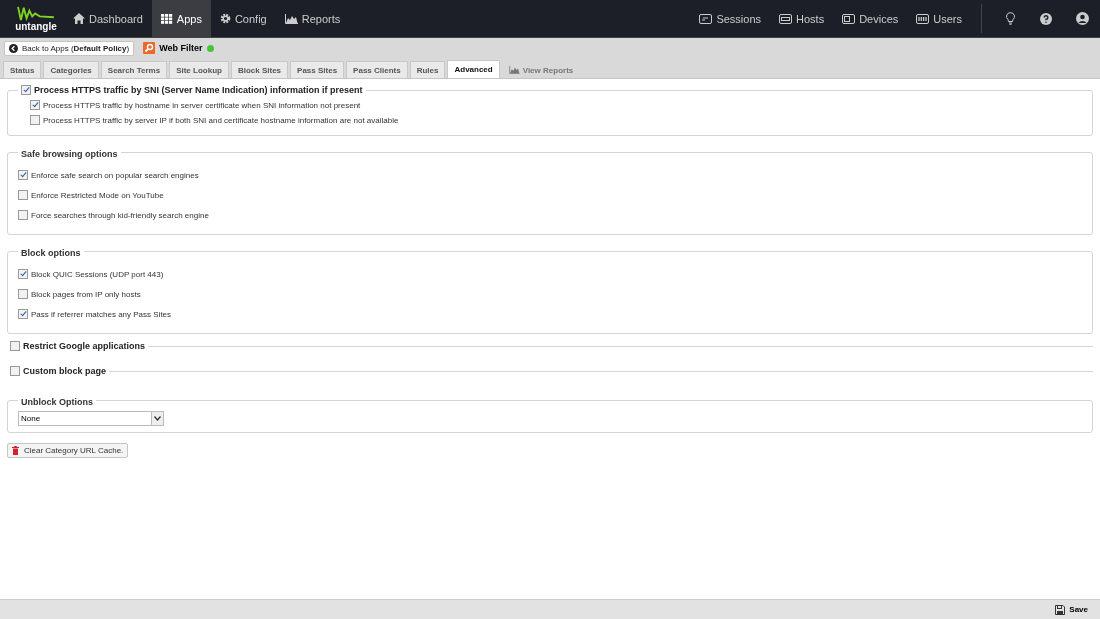 Image resolution: width=1100 pixels, height=619 pixels. I want to click on nav-item: Dashboard, so click(108, 18).